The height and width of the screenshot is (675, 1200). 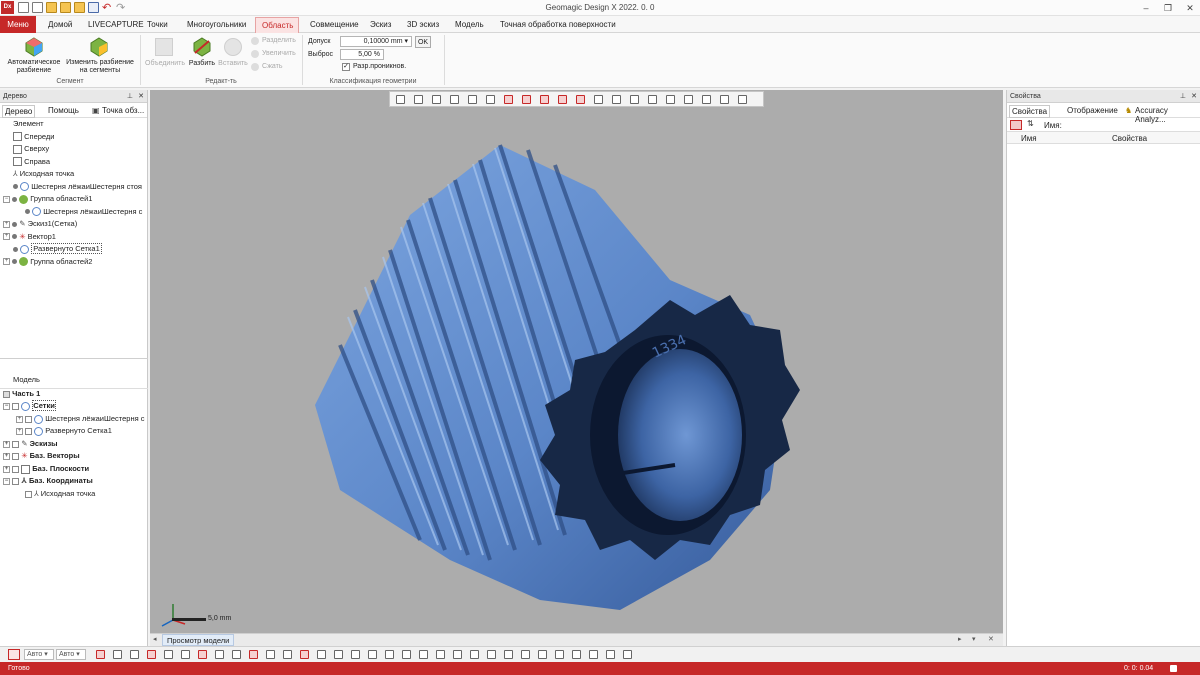 What do you see at coordinates (436, 99) in the screenshot?
I see `front-view-icon` at bounding box center [436, 99].